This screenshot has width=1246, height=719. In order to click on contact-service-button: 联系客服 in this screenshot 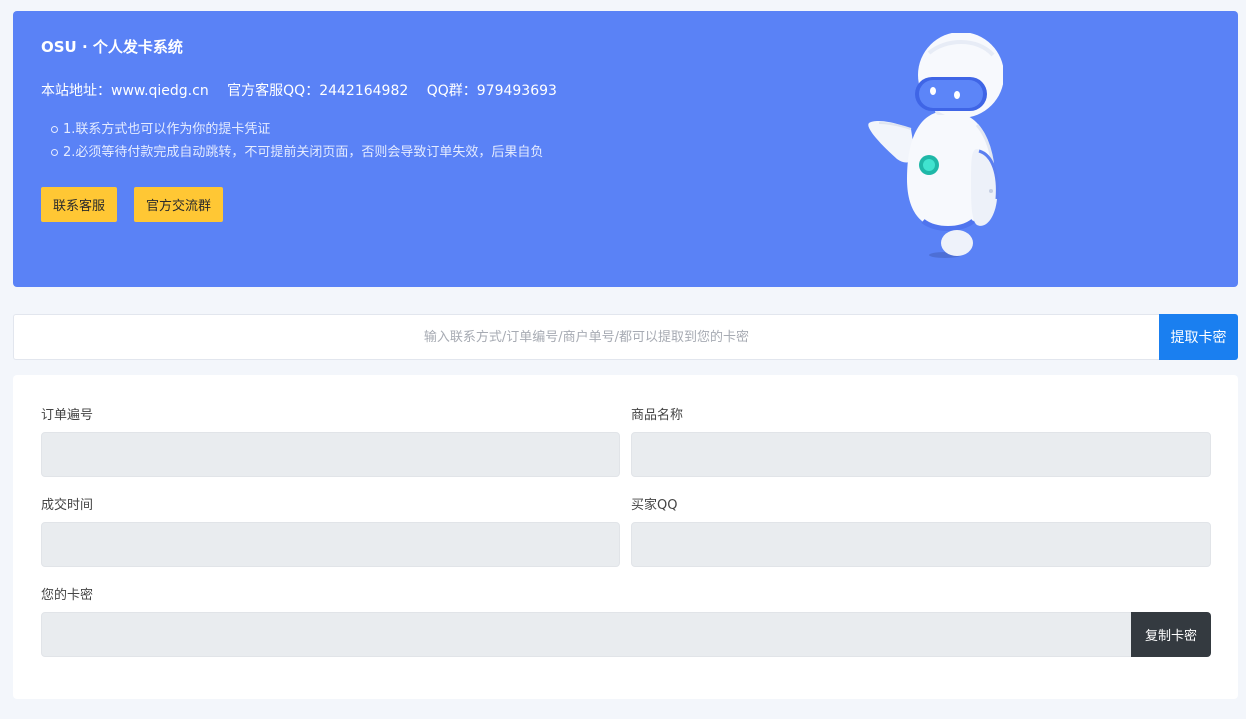, I will do `click(79, 204)`.